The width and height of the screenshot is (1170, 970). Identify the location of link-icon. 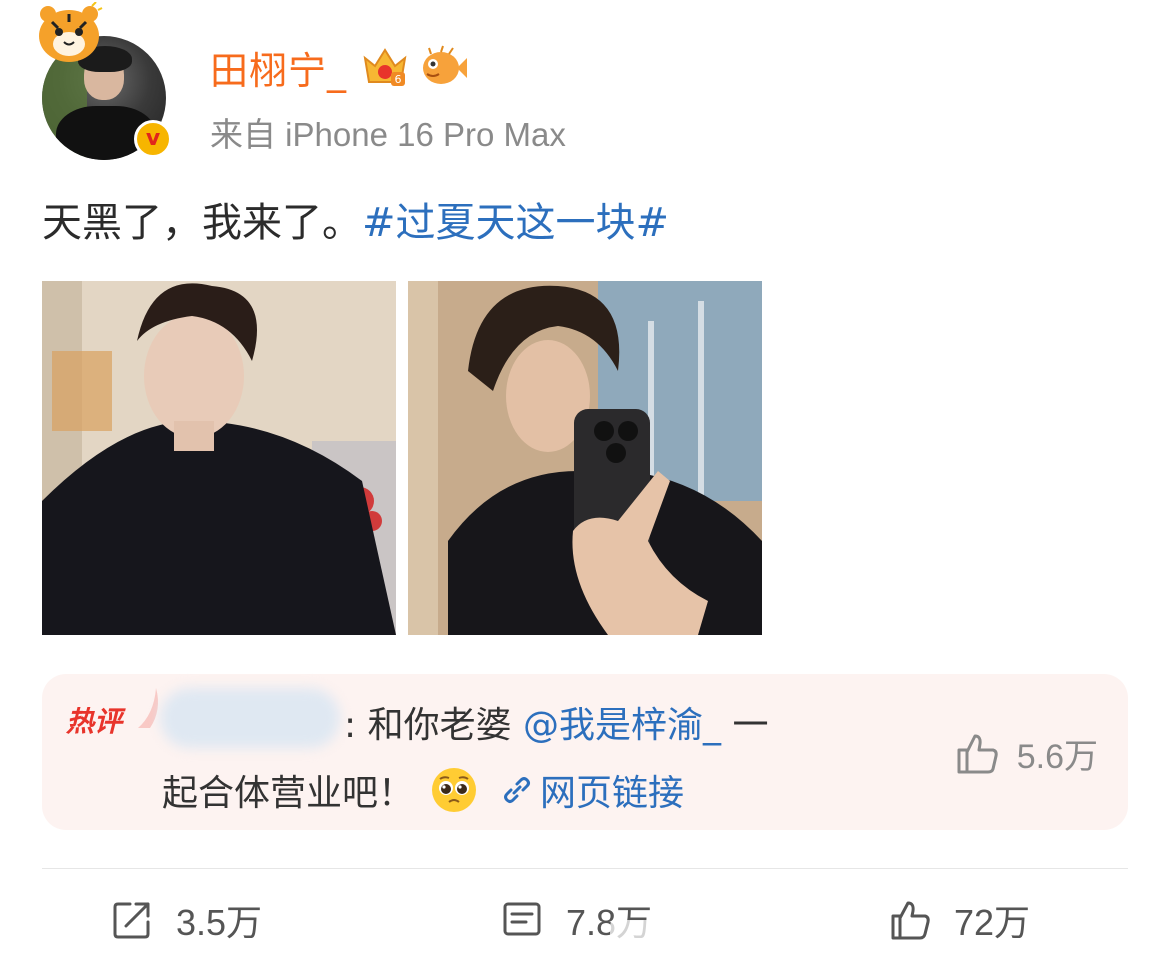
(517, 790).